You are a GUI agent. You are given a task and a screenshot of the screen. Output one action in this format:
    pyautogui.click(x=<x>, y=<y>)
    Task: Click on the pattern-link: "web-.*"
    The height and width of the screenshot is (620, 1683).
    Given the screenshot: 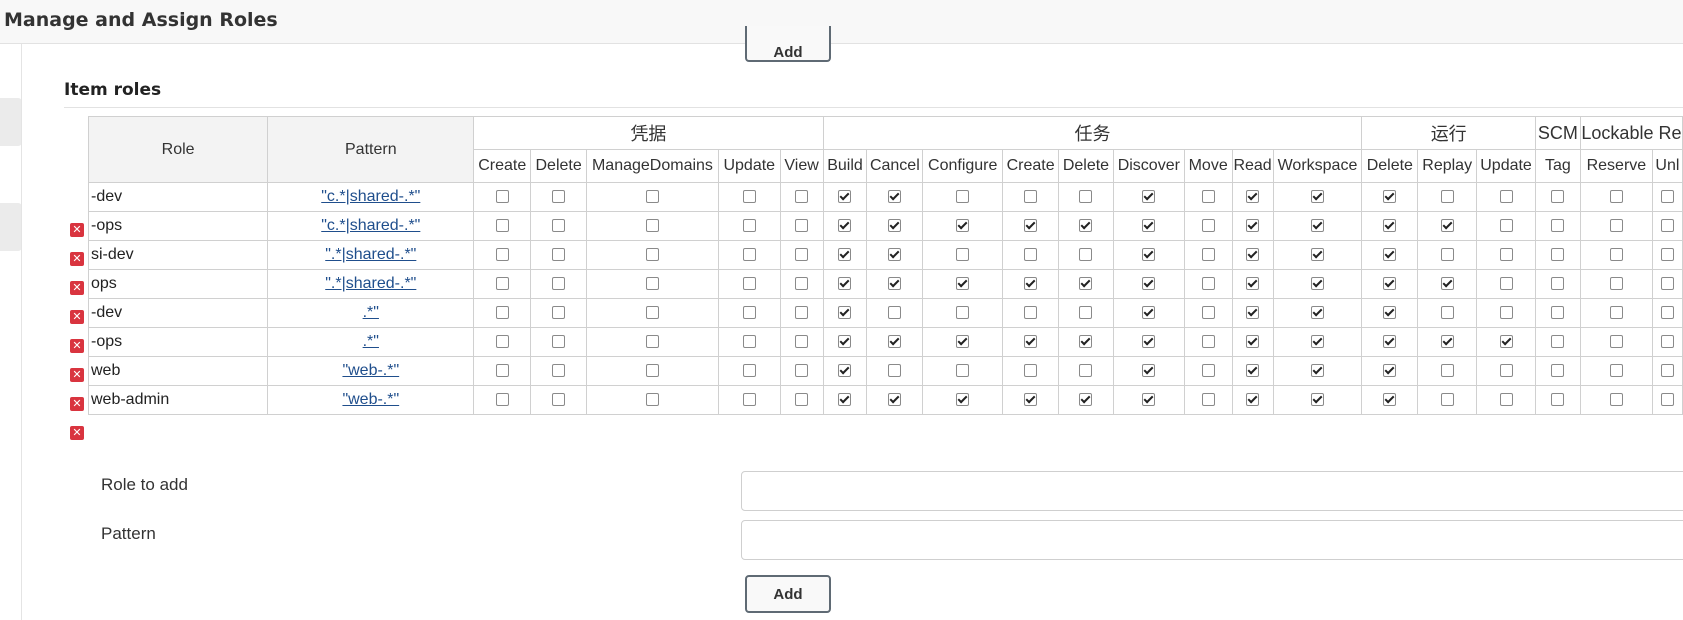 What is the action you would take?
    pyautogui.click(x=370, y=370)
    